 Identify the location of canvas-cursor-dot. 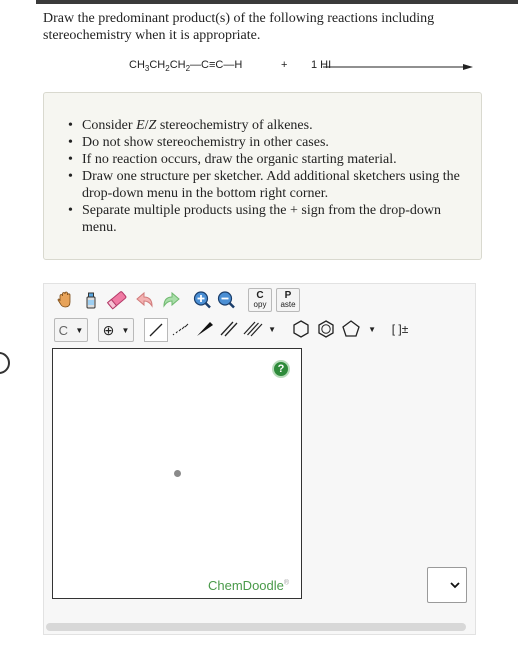
(177, 473).